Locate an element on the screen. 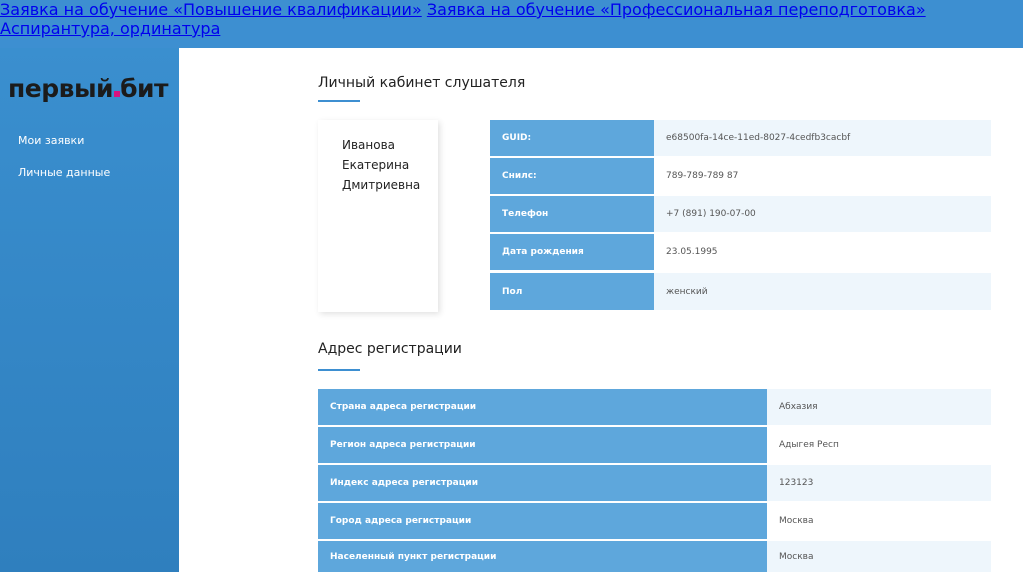  sidebar-item-my-applications: Мои заявки is located at coordinates (51, 140).